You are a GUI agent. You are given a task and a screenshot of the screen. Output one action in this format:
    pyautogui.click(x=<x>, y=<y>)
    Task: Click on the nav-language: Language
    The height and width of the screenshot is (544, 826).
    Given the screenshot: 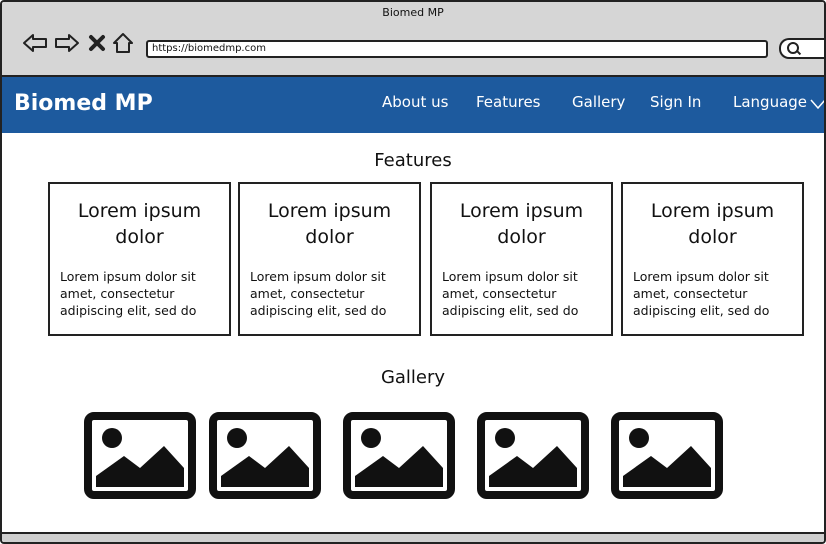 What is the action you would take?
    pyautogui.click(x=770, y=102)
    